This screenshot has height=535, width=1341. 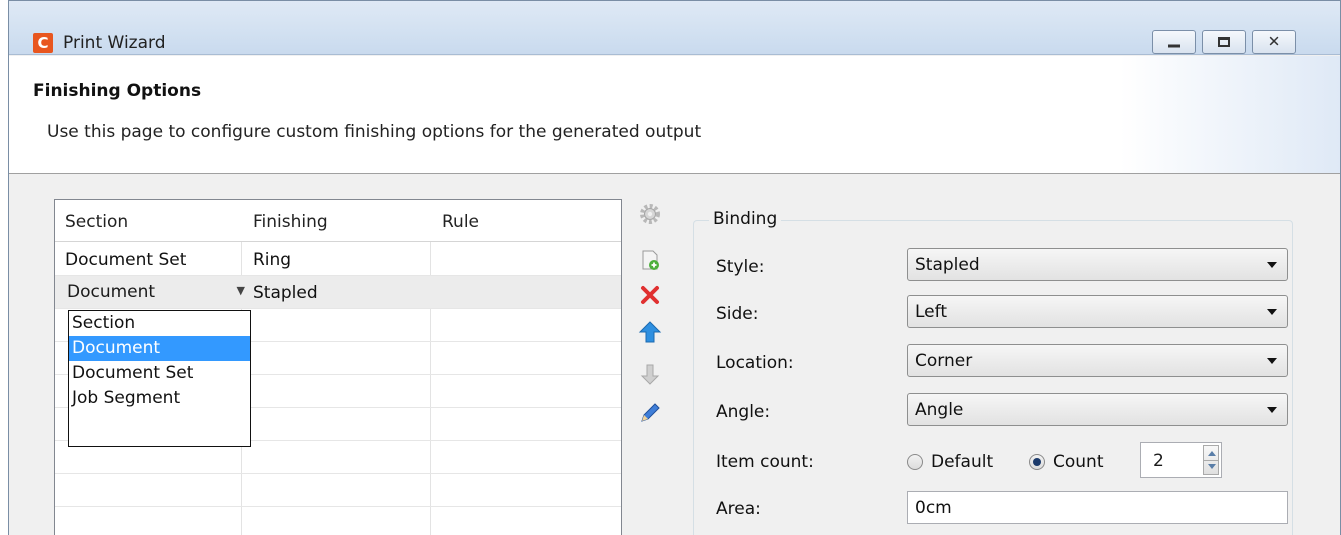 I want to click on window-title: Print Wizard, so click(x=114, y=43).